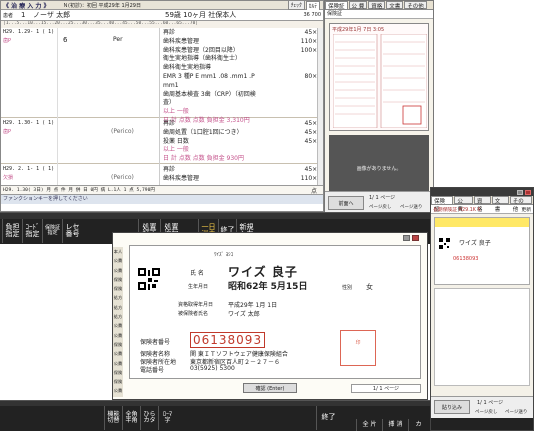 Image resolution: width=534 pixels, height=431 pixels. I want to click on window-title: 《 治 療 入 力 》, so click(26, 6).